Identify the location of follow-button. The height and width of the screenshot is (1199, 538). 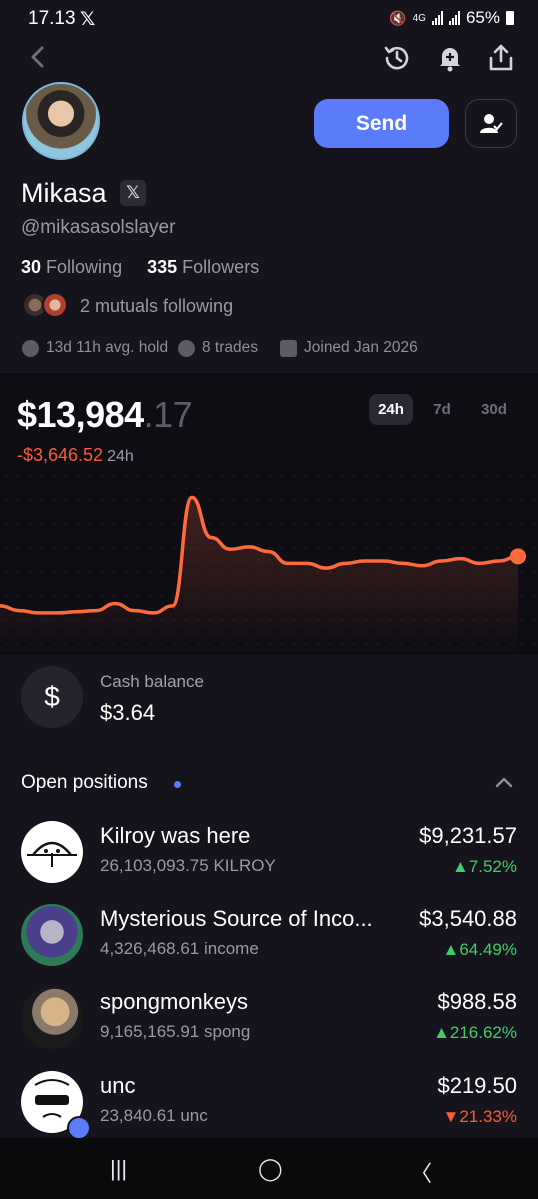
(491, 123).